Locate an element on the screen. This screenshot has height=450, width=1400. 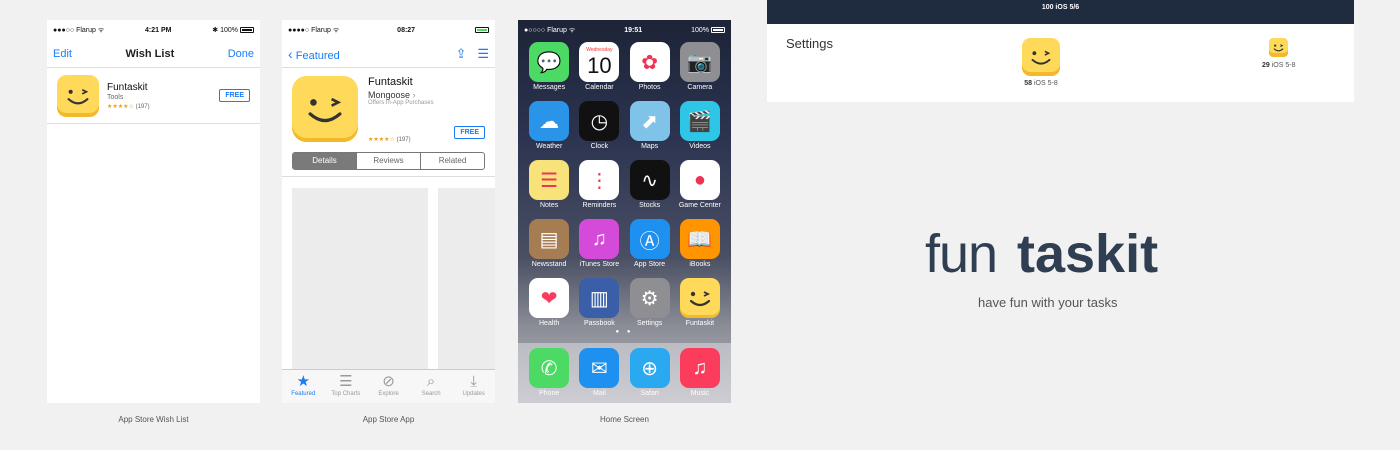
app-passbook: ▥ Passbook is located at coordinates (599, 302).